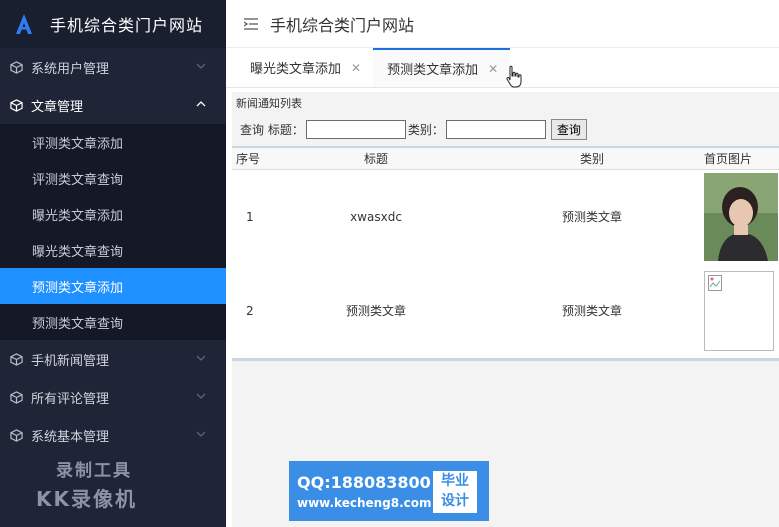 This screenshot has width=779, height=527. What do you see at coordinates (495, 129) in the screenshot?
I see `category-search-input` at bounding box center [495, 129].